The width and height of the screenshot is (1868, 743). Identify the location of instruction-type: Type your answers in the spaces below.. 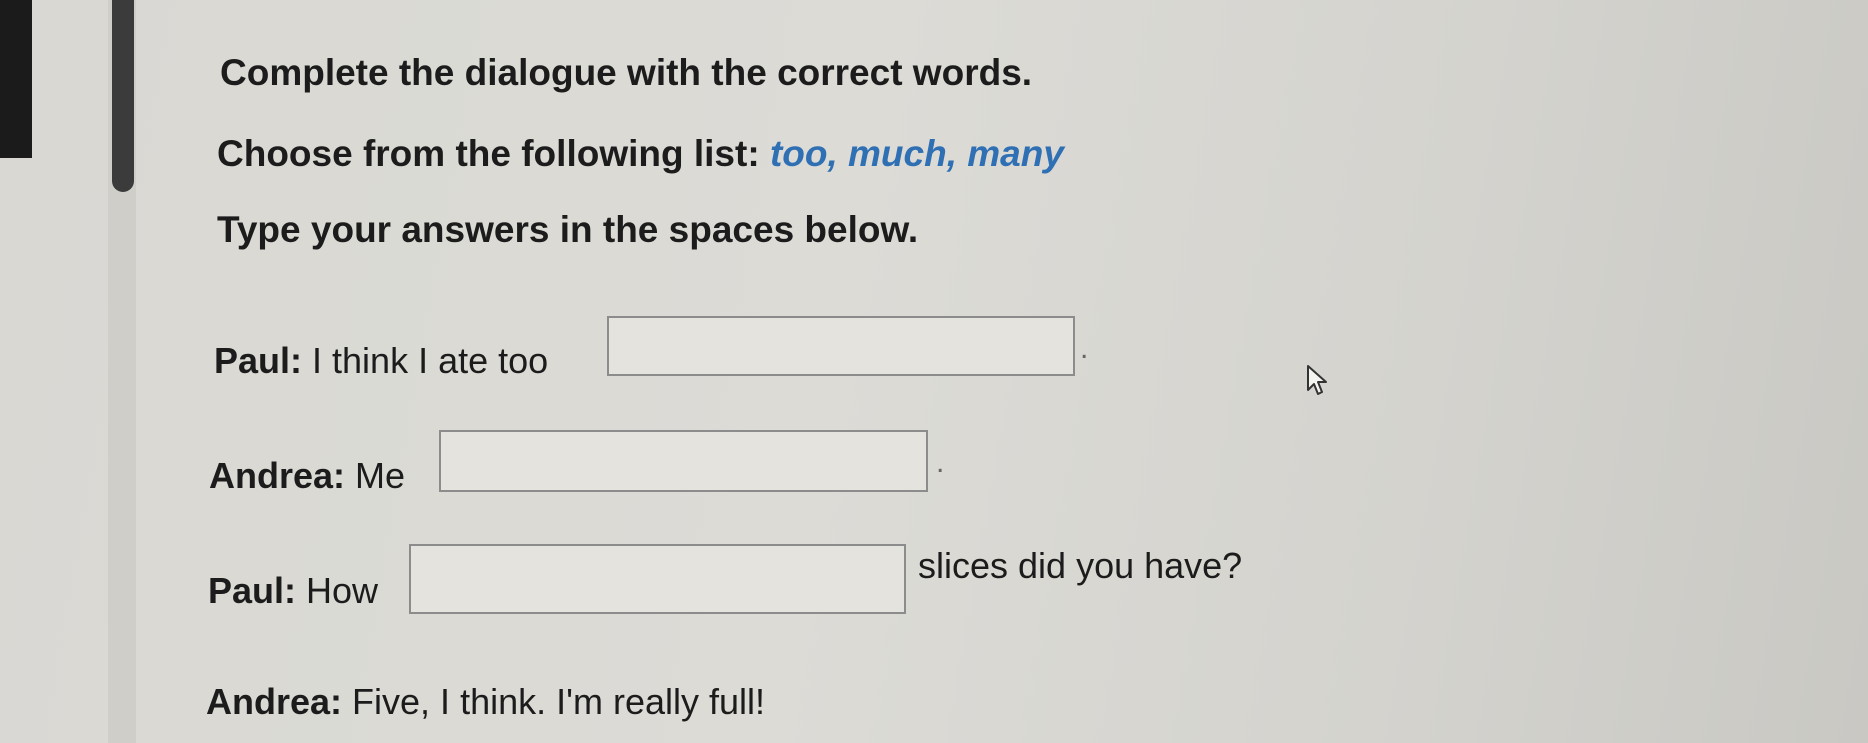
(568, 229).